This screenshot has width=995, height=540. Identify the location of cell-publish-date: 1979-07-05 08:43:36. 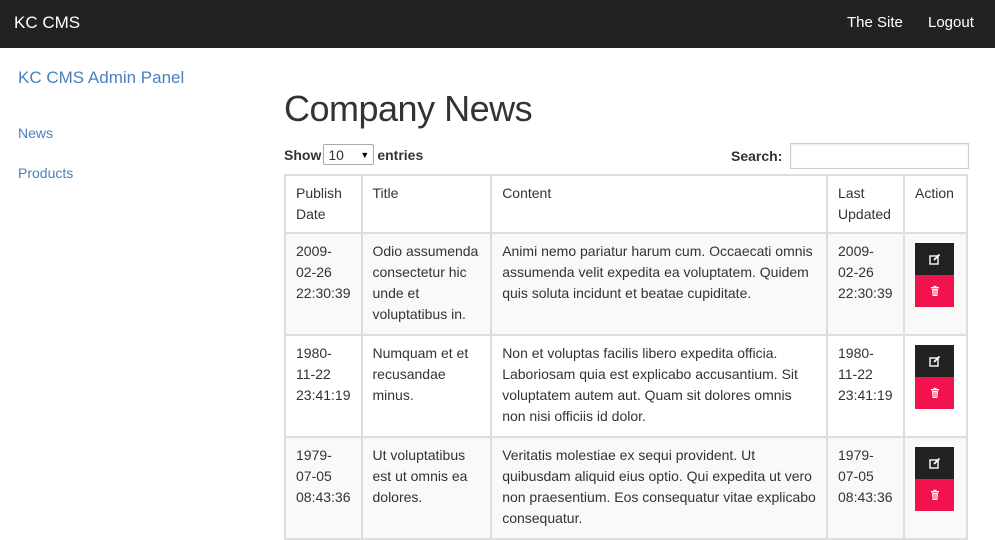
(323, 488).